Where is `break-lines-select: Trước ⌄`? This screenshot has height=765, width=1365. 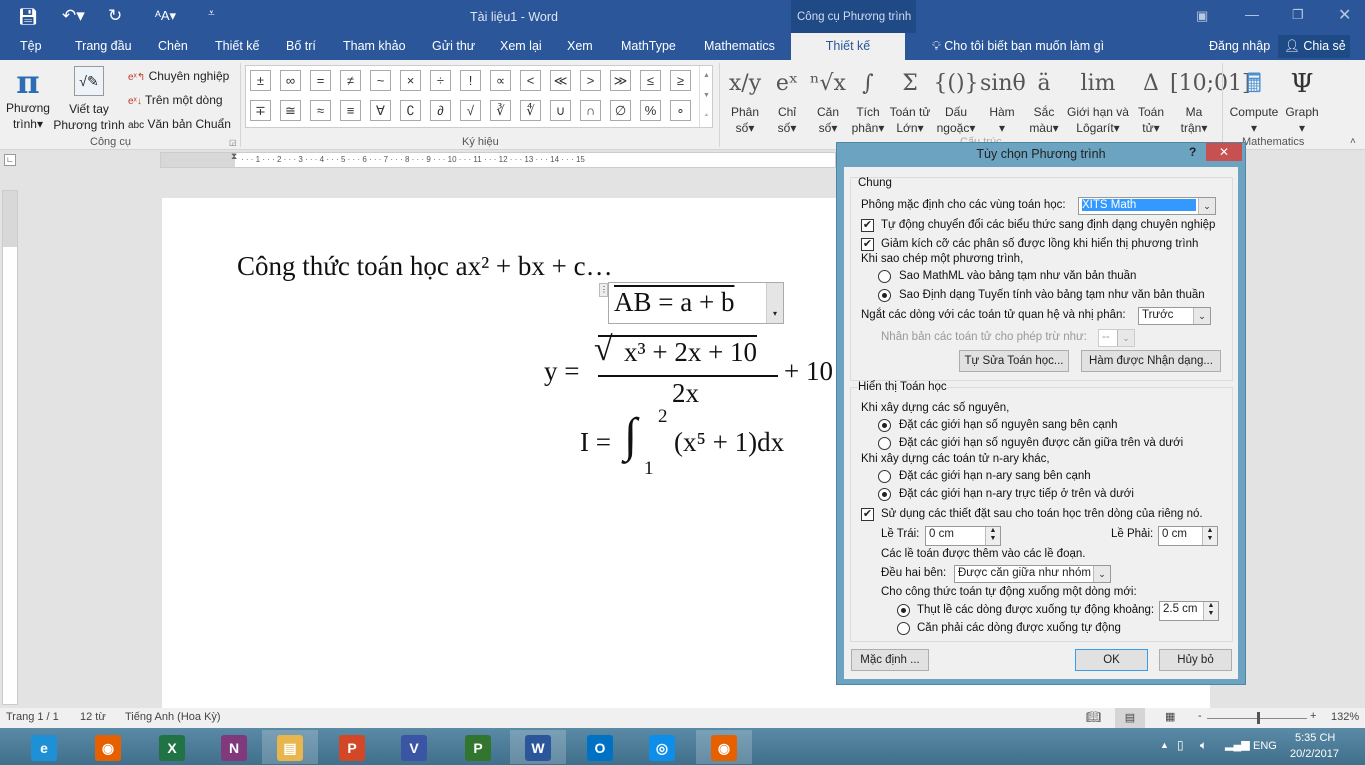 break-lines-select: Trước ⌄ is located at coordinates (1174, 316).